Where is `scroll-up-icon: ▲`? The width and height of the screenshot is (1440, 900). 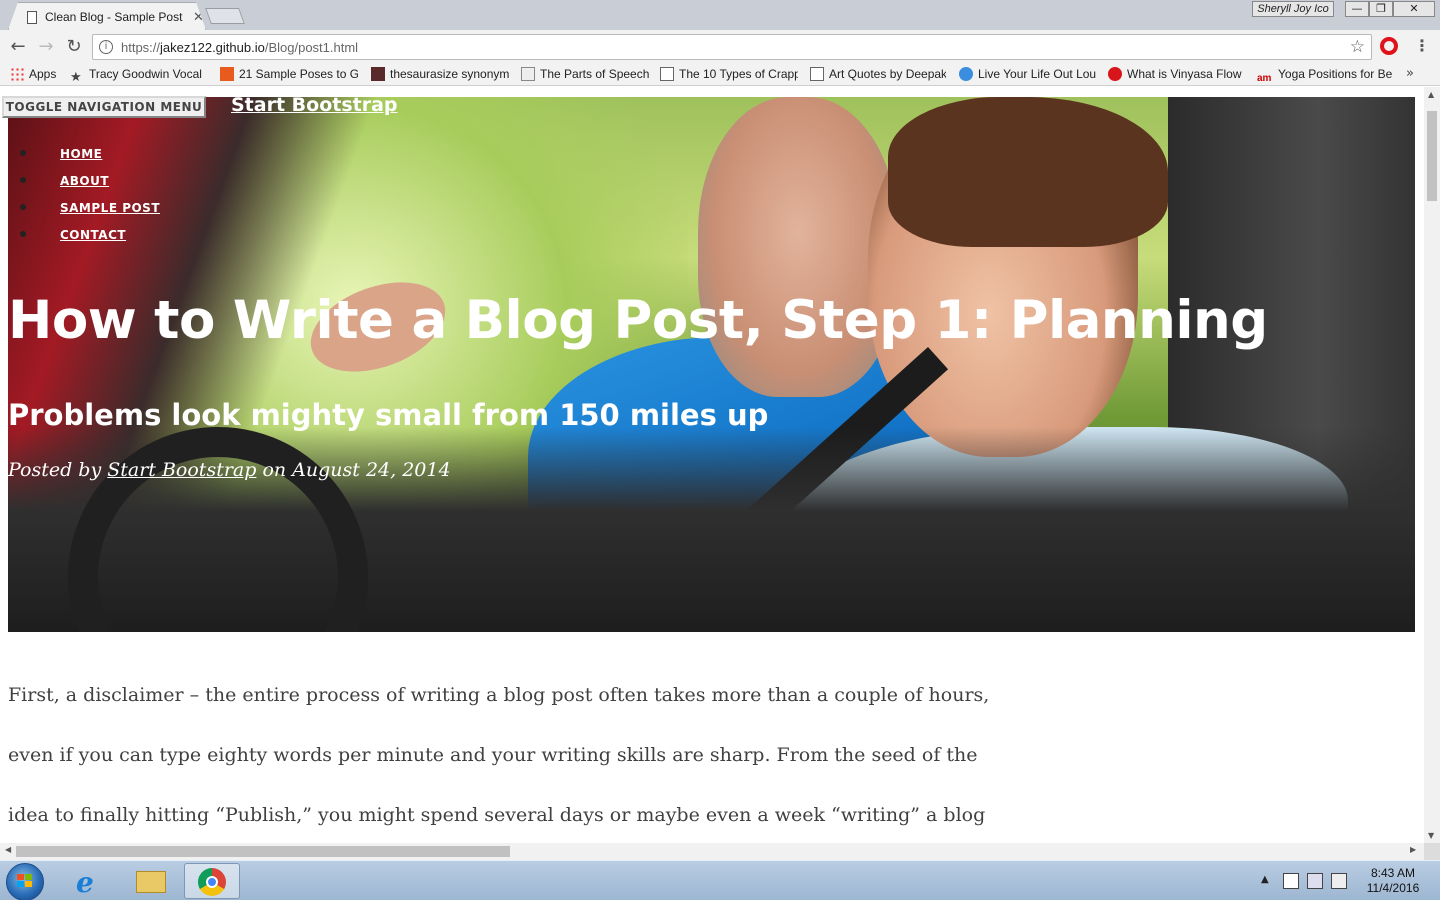
scroll-up-icon: ▲ is located at coordinates (1431, 94).